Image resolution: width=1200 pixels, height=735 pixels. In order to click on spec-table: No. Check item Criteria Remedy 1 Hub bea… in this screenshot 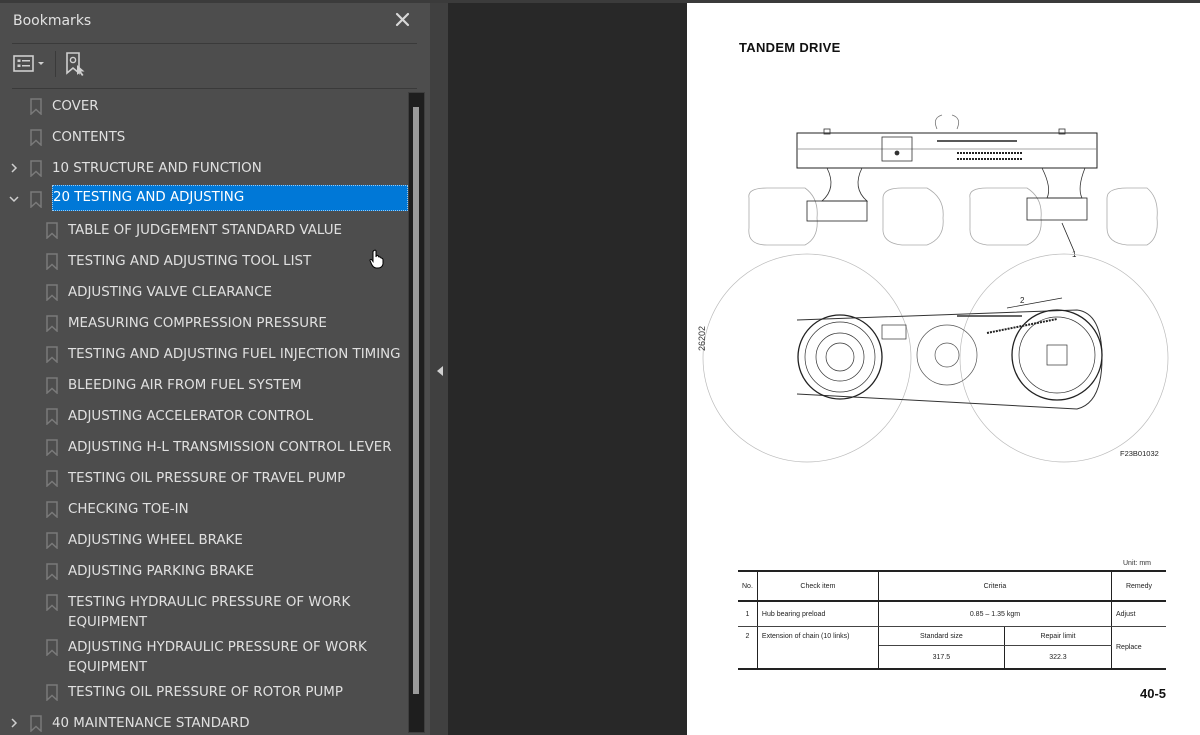, I will do `click(952, 620)`.